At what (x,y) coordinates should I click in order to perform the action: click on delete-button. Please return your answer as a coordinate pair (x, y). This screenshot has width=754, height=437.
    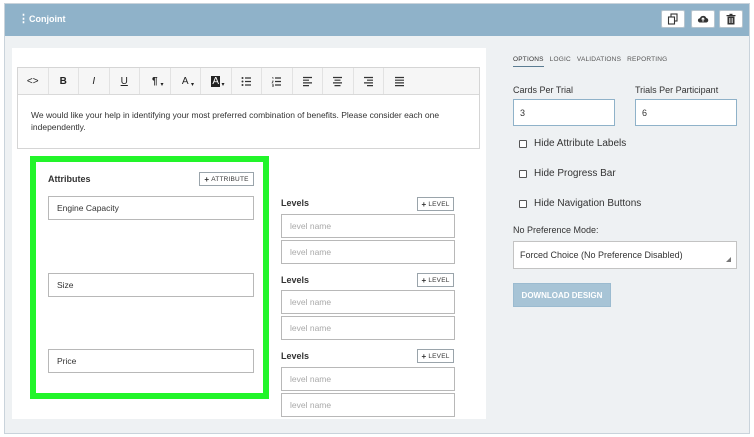
    Looking at the image, I should click on (731, 19).